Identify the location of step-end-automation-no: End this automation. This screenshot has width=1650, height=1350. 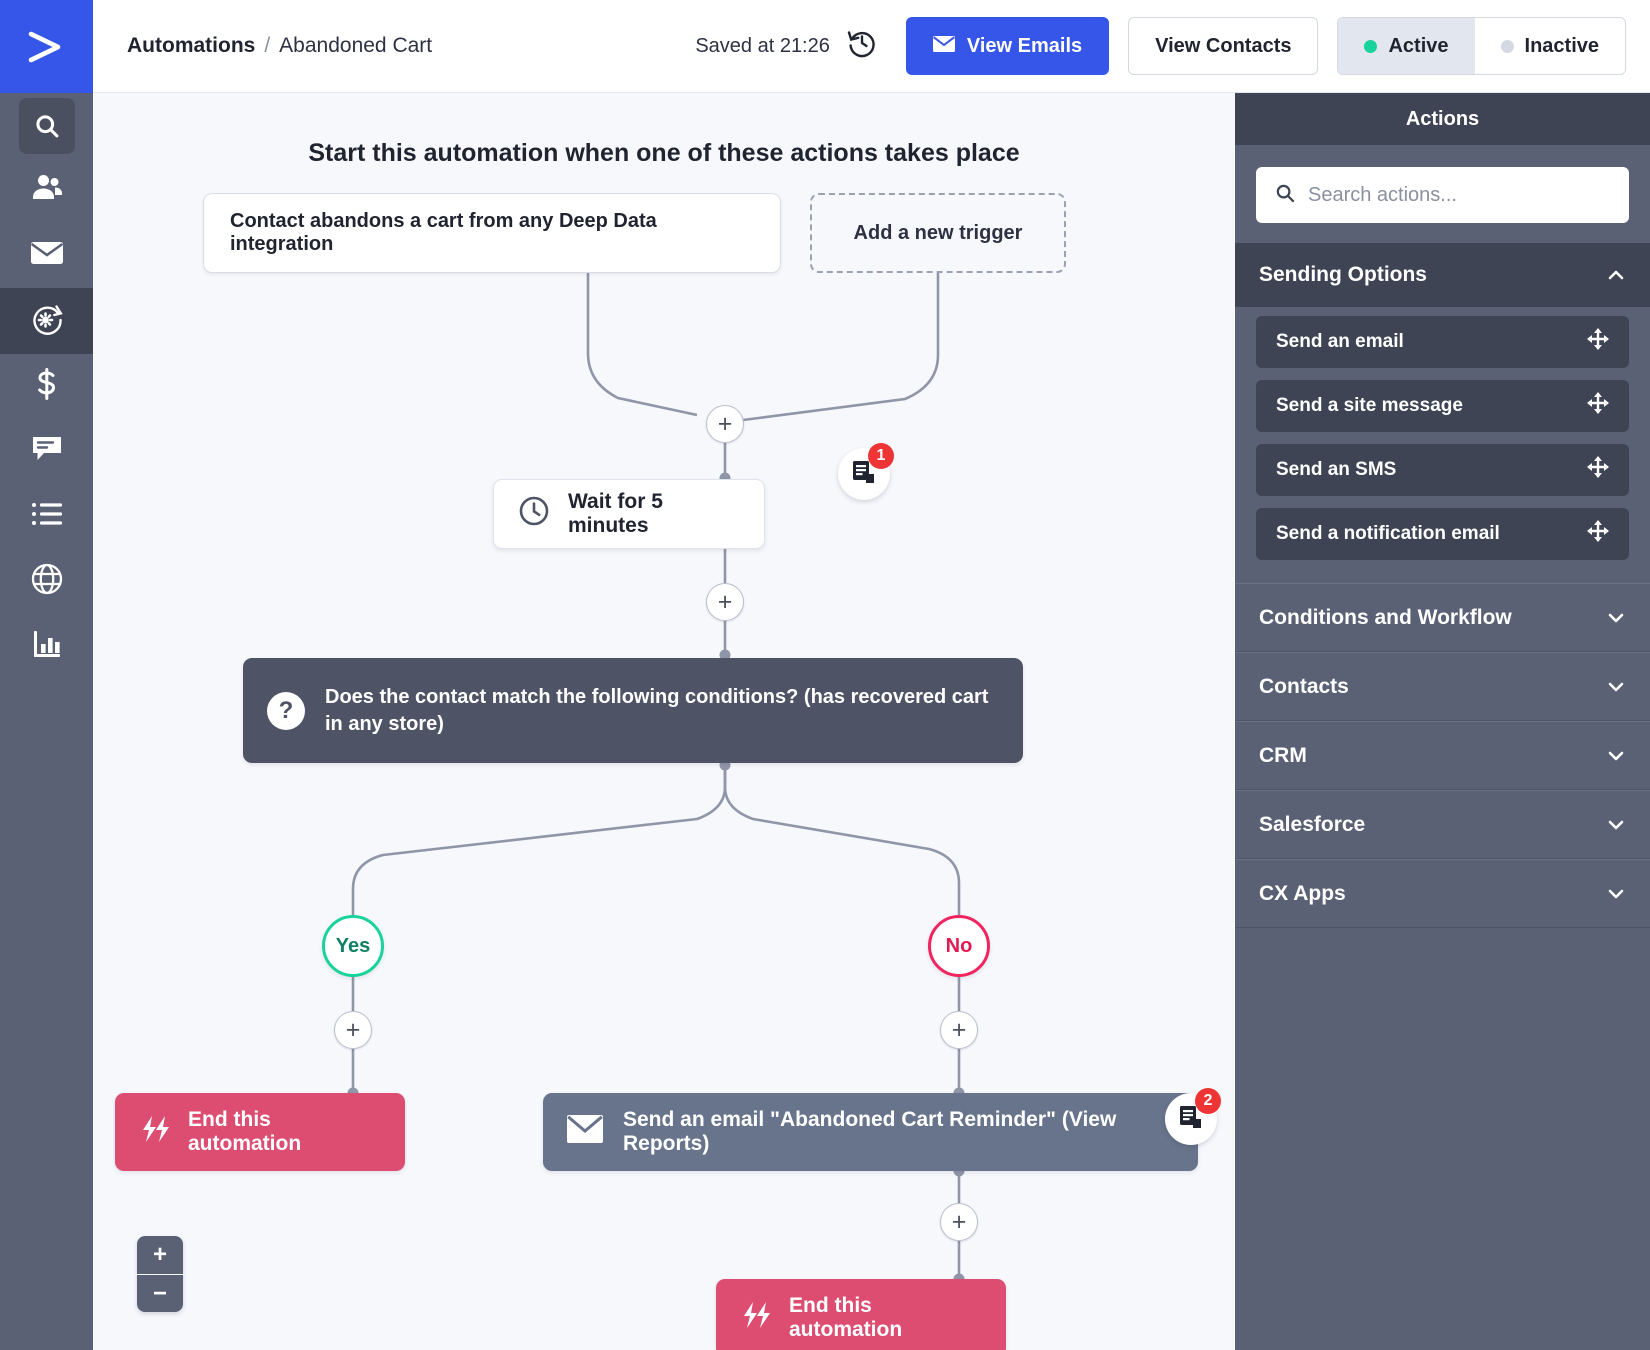
(861, 1314).